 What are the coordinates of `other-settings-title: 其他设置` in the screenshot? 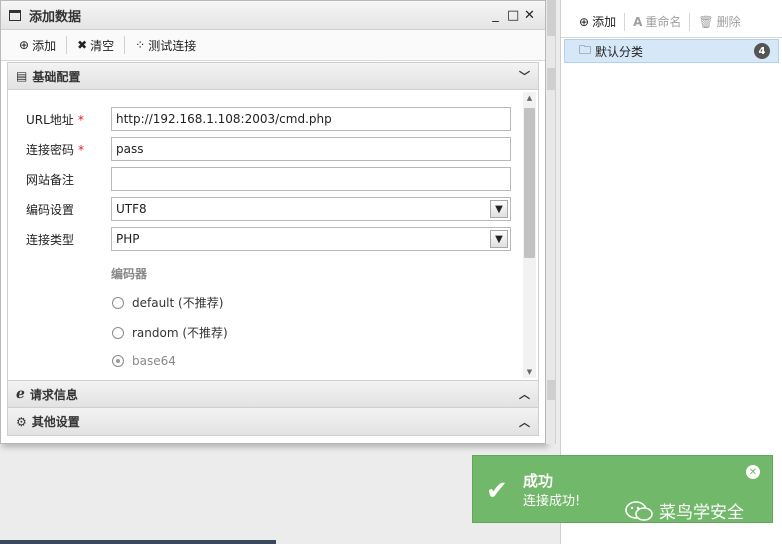 It's located at (55, 422).